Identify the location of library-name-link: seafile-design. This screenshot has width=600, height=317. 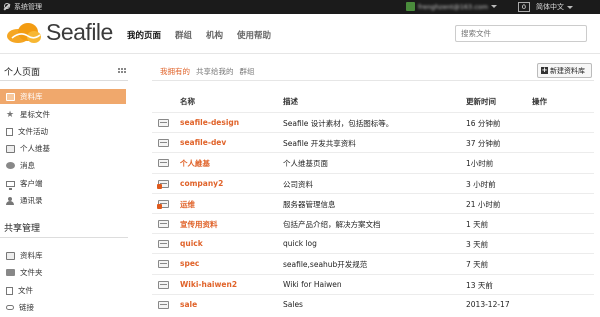
(209, 122).